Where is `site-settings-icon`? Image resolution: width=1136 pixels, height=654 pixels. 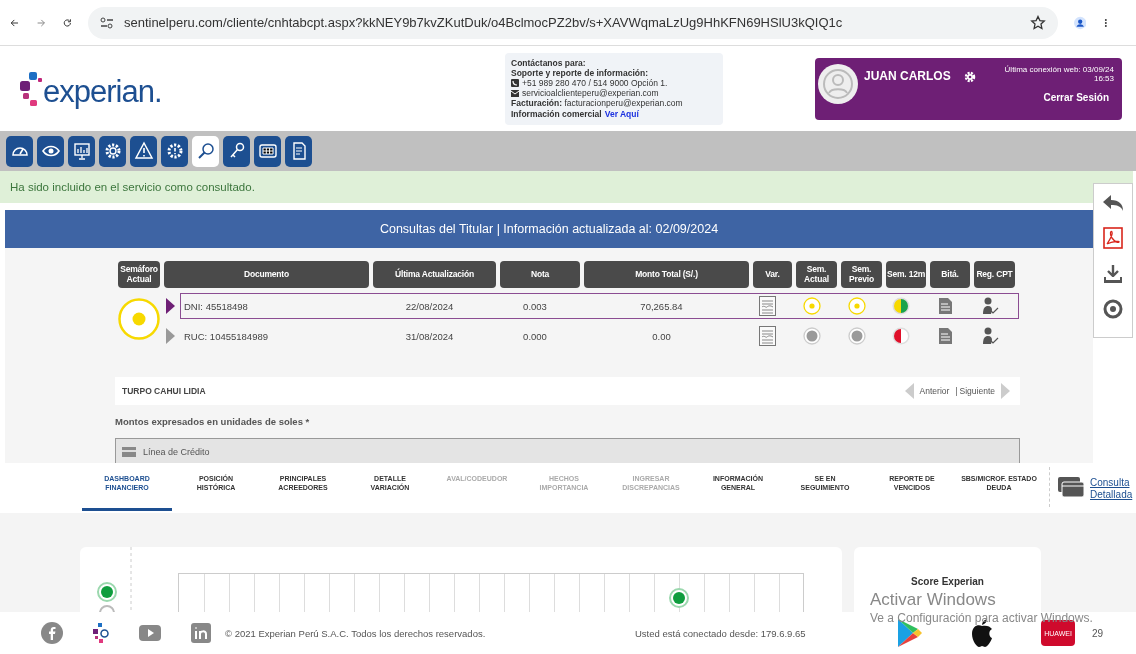 site-settings-icon is located at coordinates (106, 22).